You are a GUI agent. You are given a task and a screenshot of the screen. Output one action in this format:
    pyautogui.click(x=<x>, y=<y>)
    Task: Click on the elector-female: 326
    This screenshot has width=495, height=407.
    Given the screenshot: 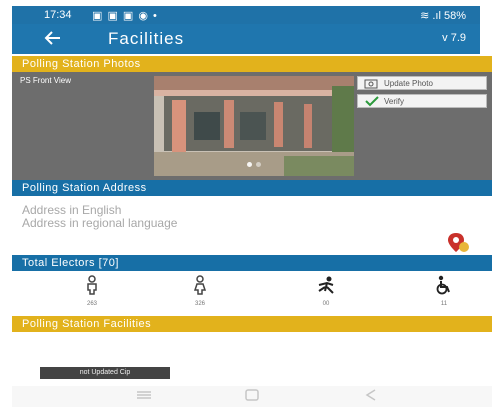 What is the action you would take?
    pyautogui.click(x=200, y=291)
    